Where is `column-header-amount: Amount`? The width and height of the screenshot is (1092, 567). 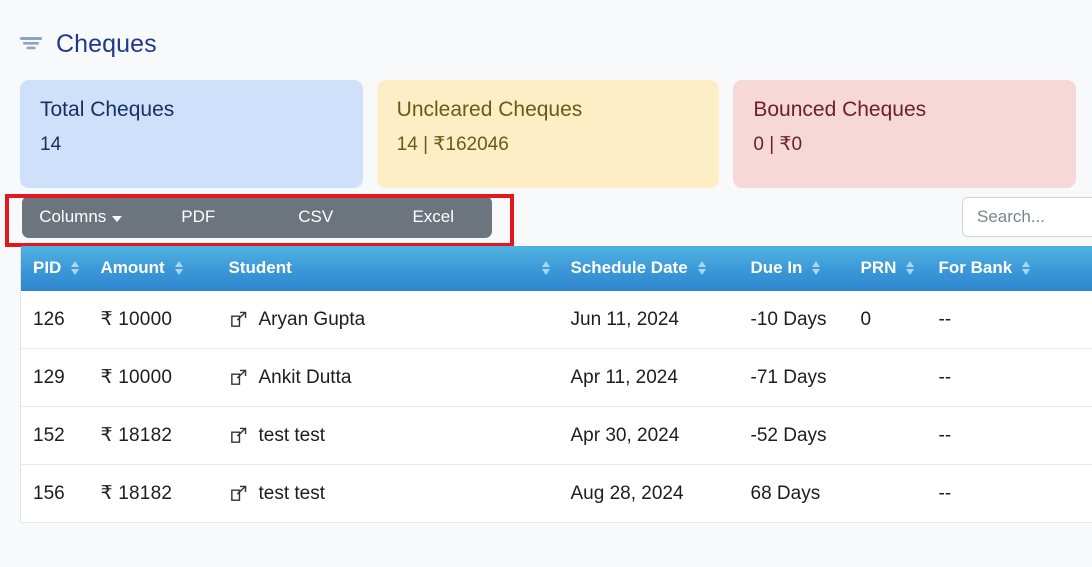
column-header-amount: Amount is located at coordinates (152, 268).